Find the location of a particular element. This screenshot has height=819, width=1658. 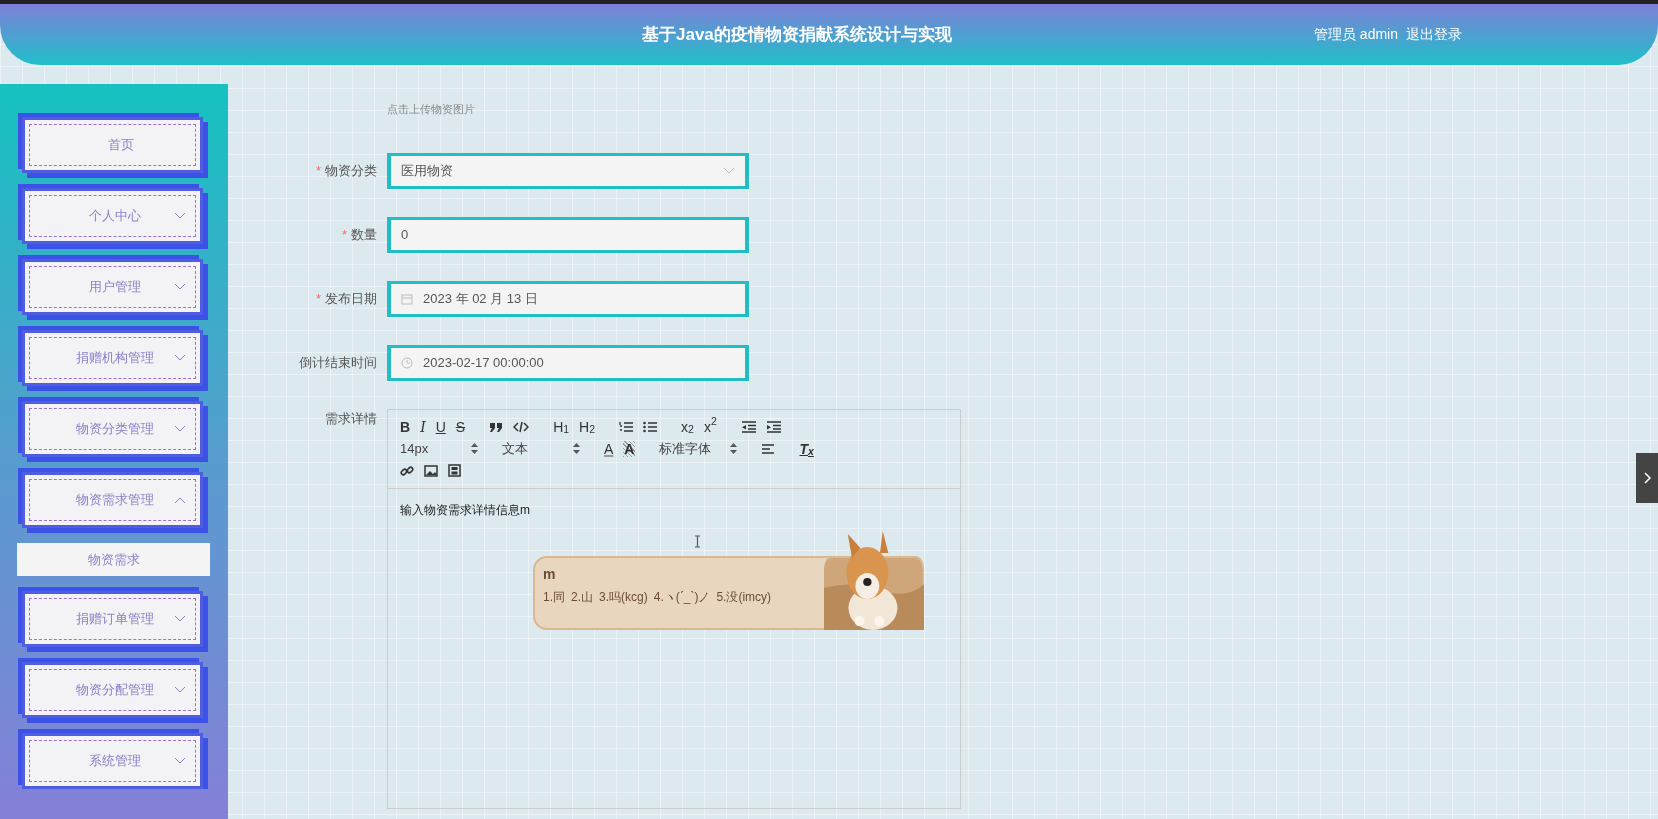

toolbar-button: I is located at coordinates (423, 426).